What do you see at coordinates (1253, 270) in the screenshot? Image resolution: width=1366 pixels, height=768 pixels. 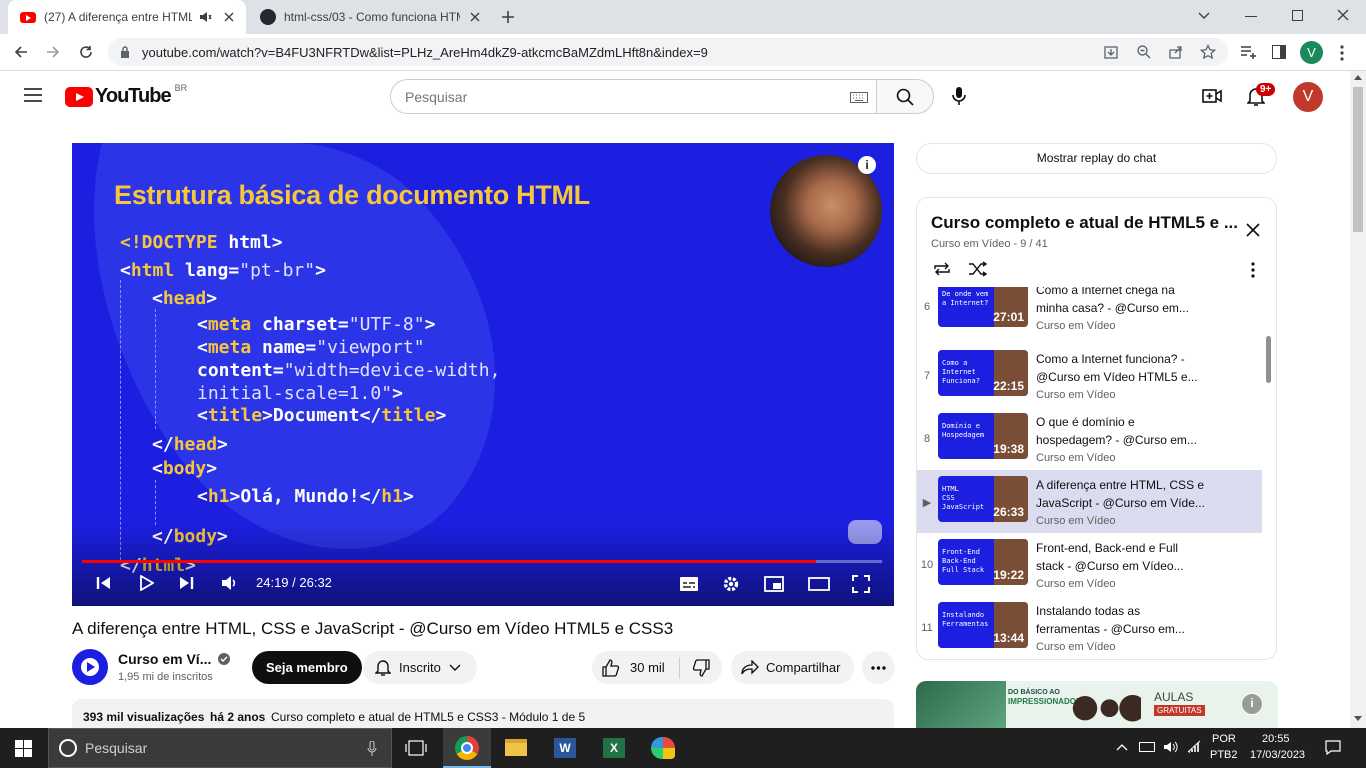 I see `playlist-more-icon` at bounding box center [1253, 270].